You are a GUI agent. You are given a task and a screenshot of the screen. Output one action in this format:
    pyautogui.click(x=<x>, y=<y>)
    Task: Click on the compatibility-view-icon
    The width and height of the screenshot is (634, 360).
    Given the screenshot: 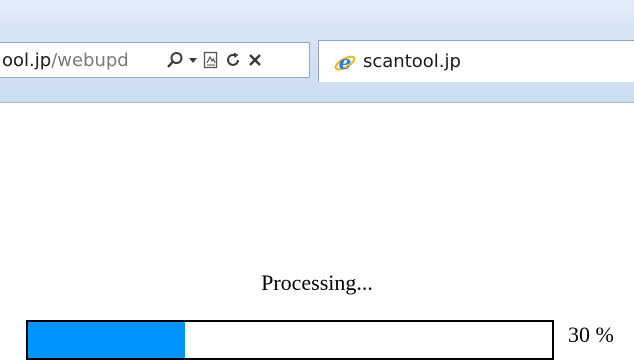 What is the action you would take?
    pyautogui.click(x=211, y=60)
    